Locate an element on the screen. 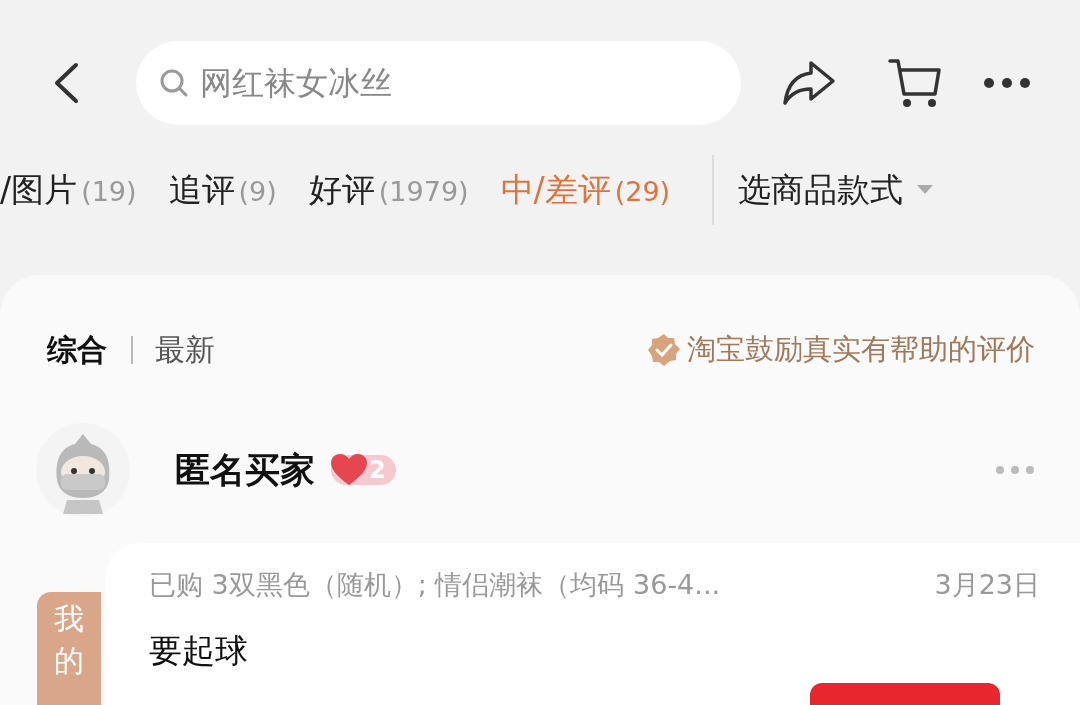  avatar-icon is located at coordinates (83, 470).